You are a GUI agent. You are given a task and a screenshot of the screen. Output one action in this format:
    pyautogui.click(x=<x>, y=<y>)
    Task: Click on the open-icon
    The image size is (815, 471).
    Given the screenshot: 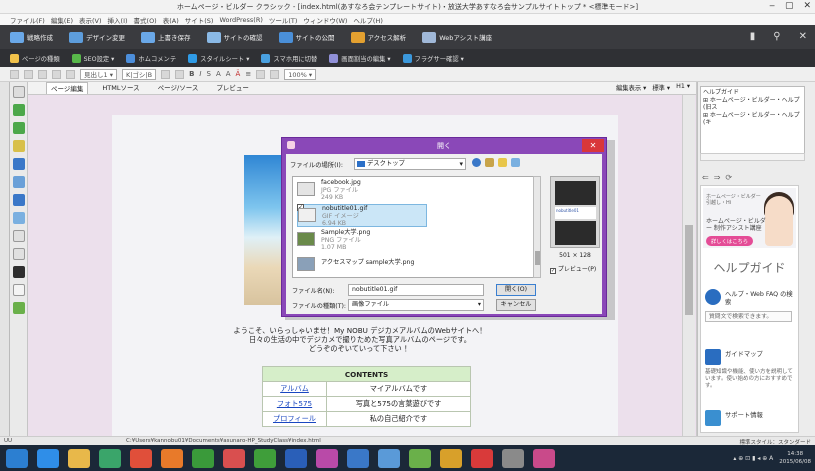 What is the action you would take?
    pyautogui.click(x=28, y=74)
    